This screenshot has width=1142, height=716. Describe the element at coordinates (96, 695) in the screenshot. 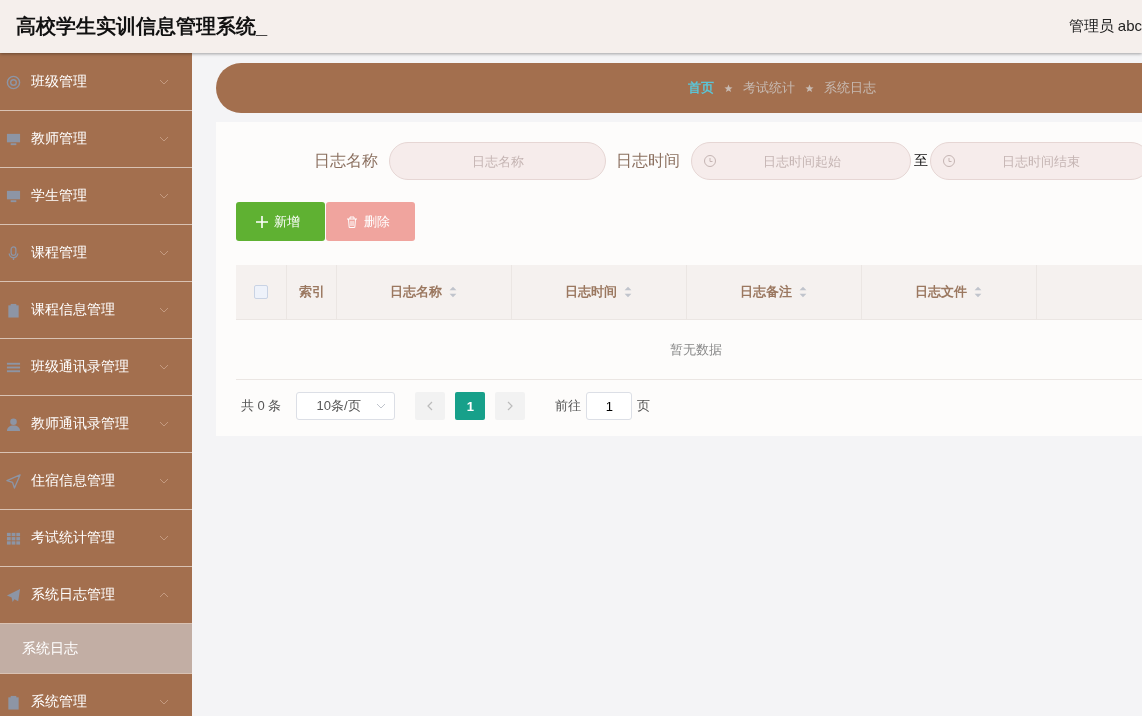

I see `menu-item: 系统管理` at that location.